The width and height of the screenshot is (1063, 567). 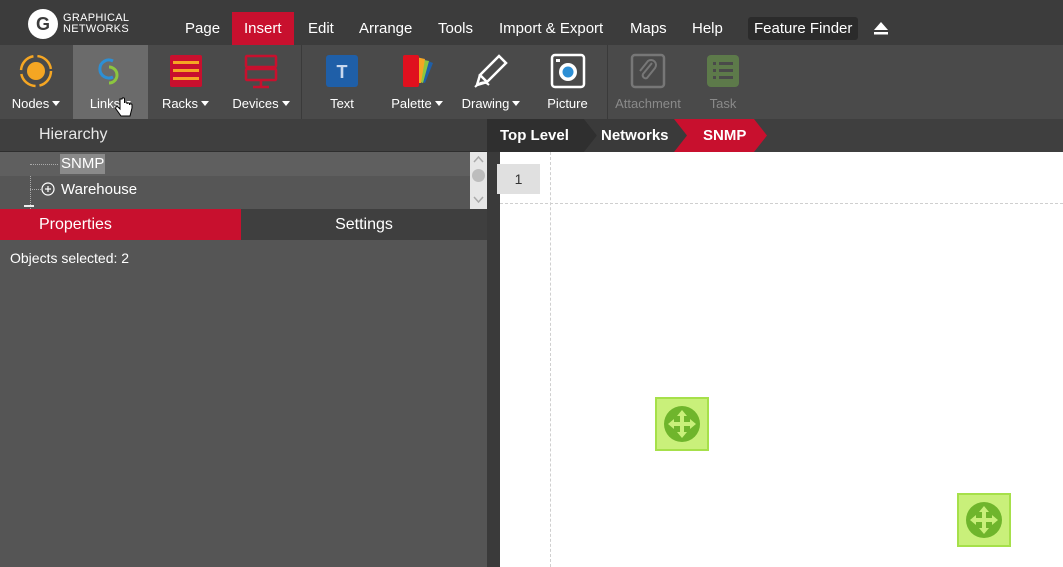 I want to click on menu-help: Help, so click(x=707, y=28).